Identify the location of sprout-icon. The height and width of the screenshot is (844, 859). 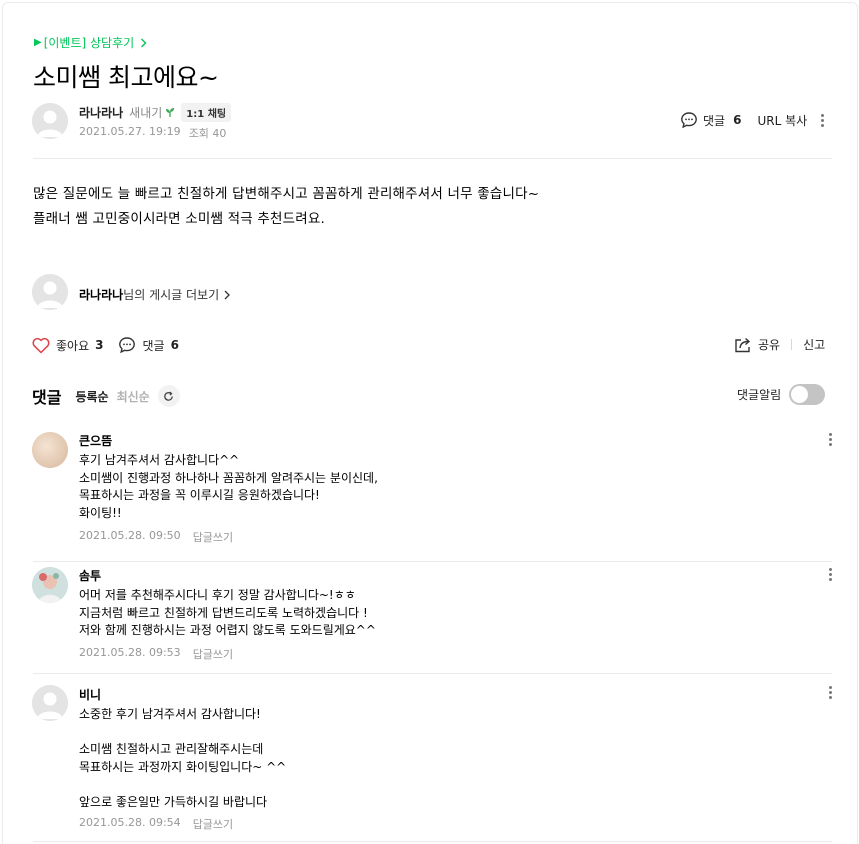
(170, 112).